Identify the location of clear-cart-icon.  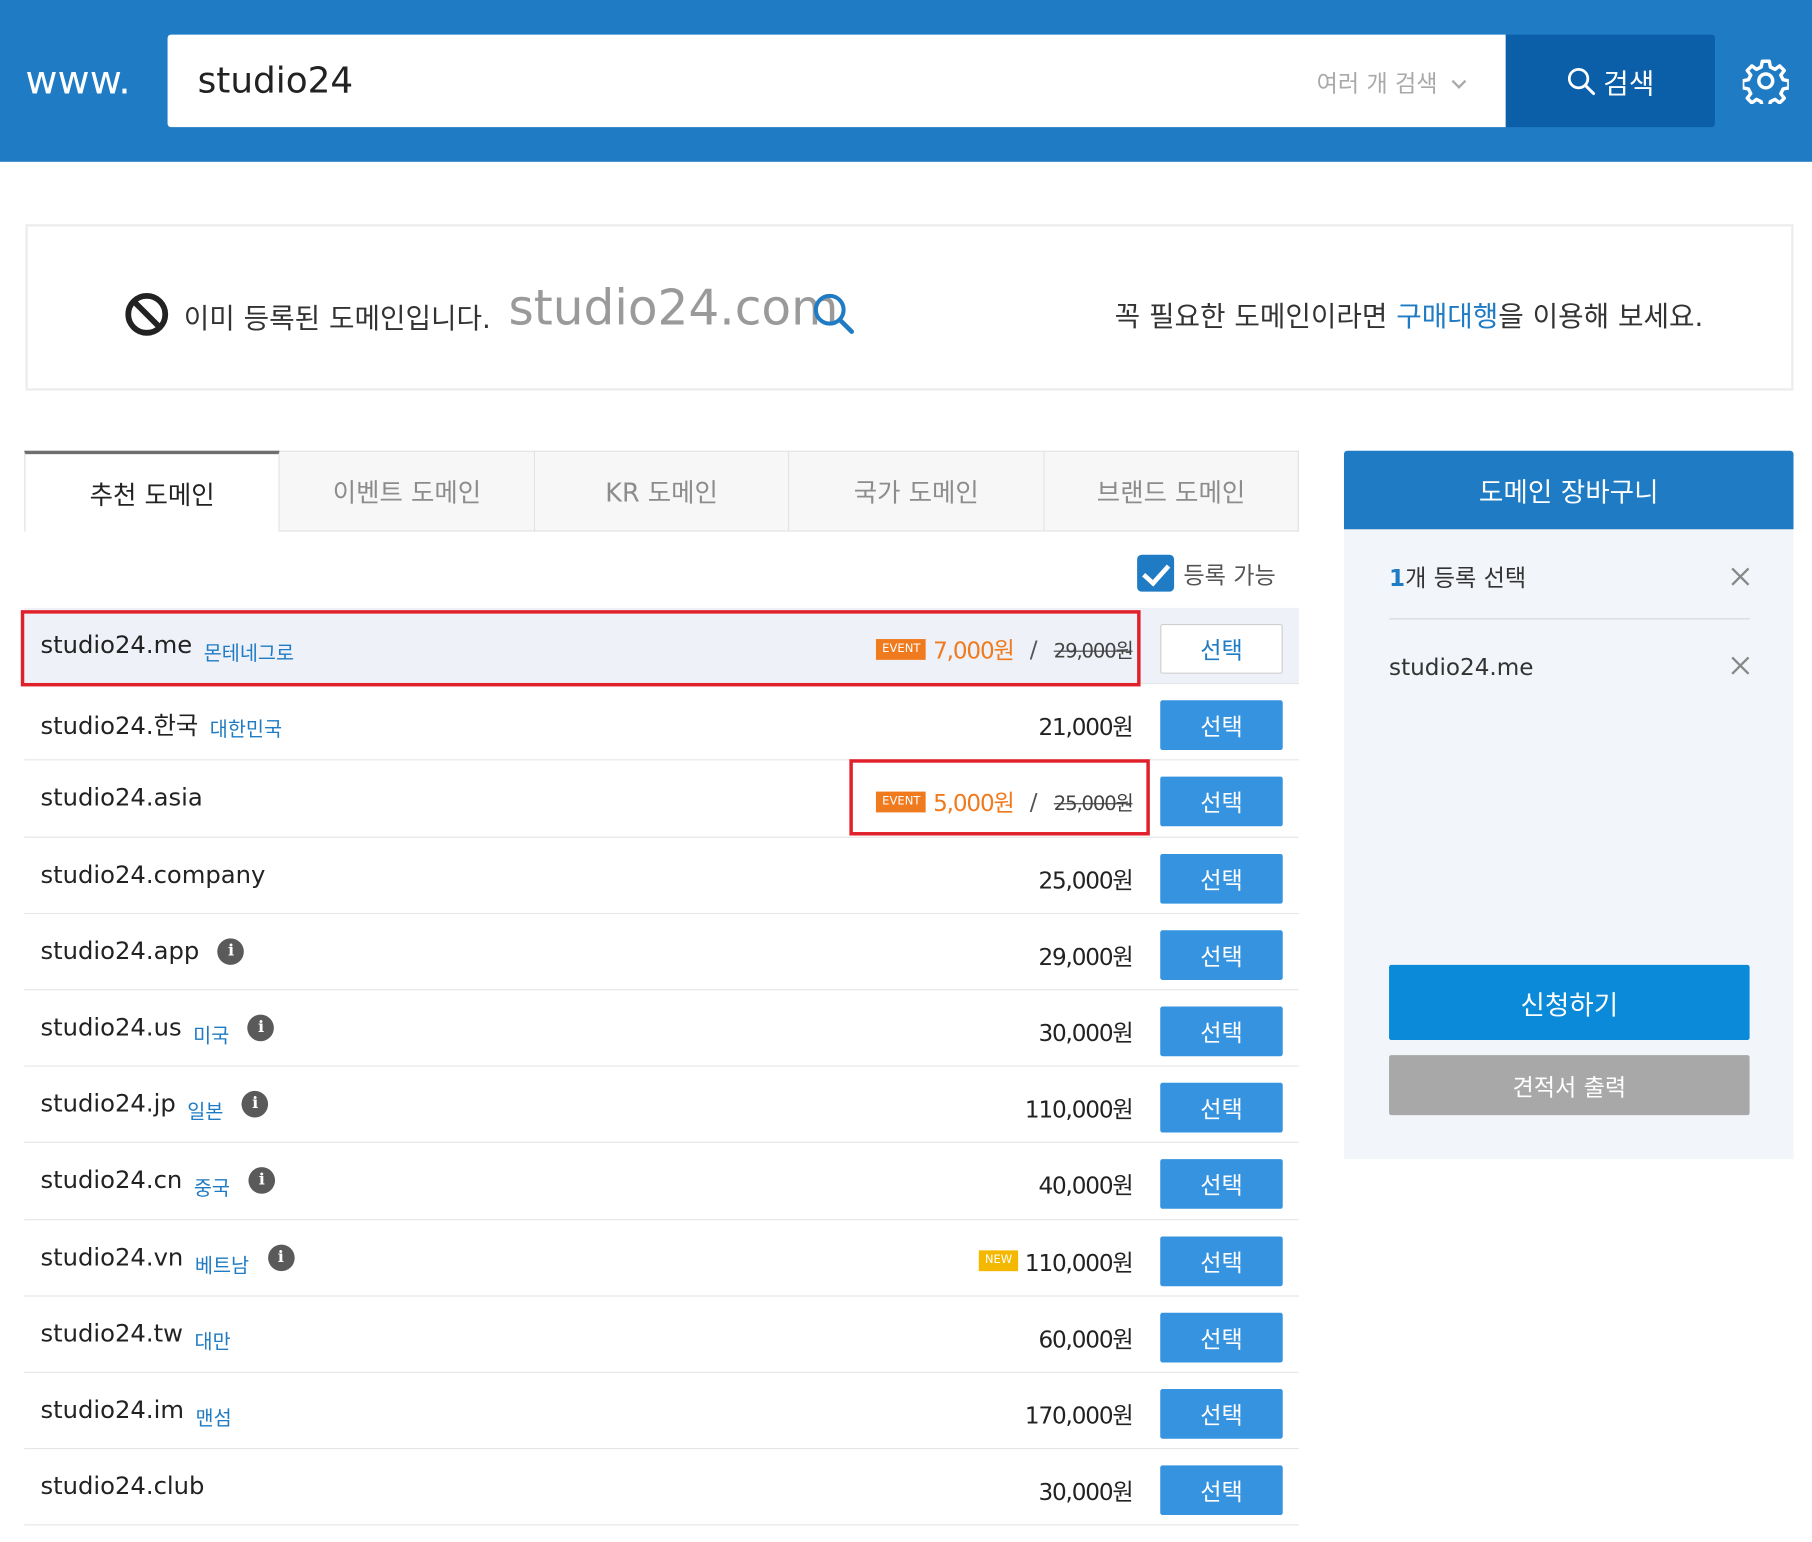
(1740, 576).